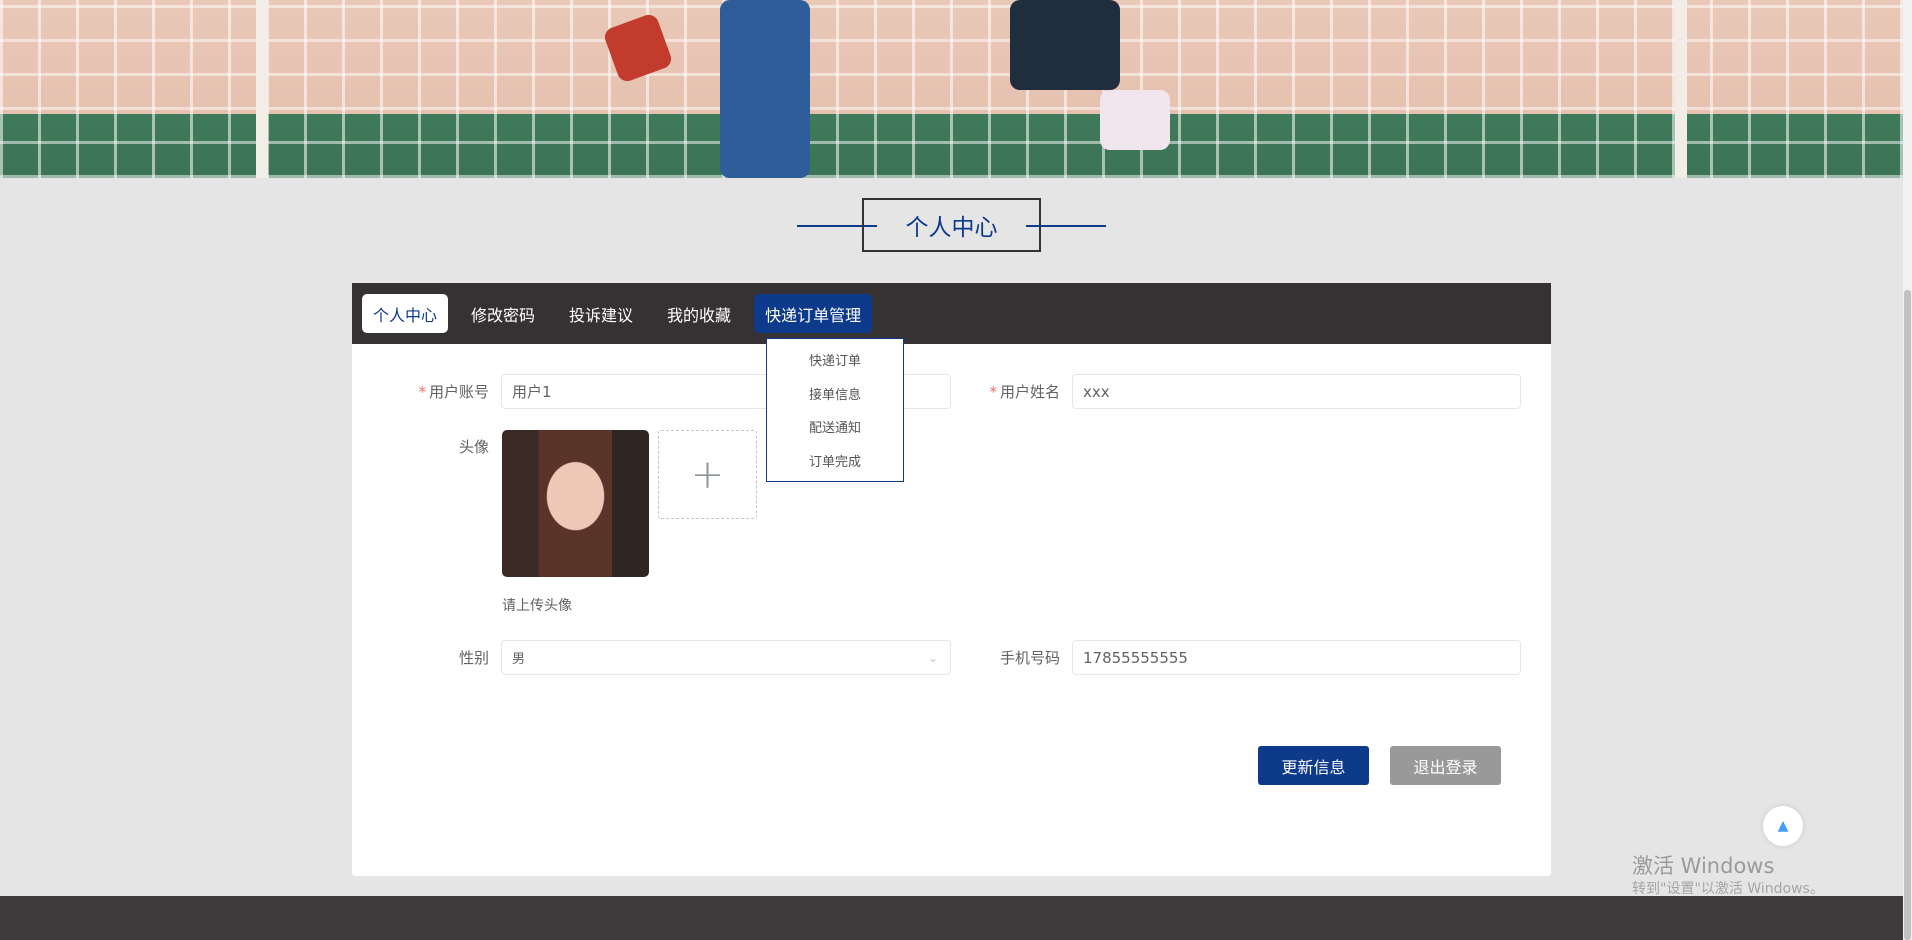 This screenshot has width=1912, height=940. I want to click on plus-icon: +, so click(707, 474).